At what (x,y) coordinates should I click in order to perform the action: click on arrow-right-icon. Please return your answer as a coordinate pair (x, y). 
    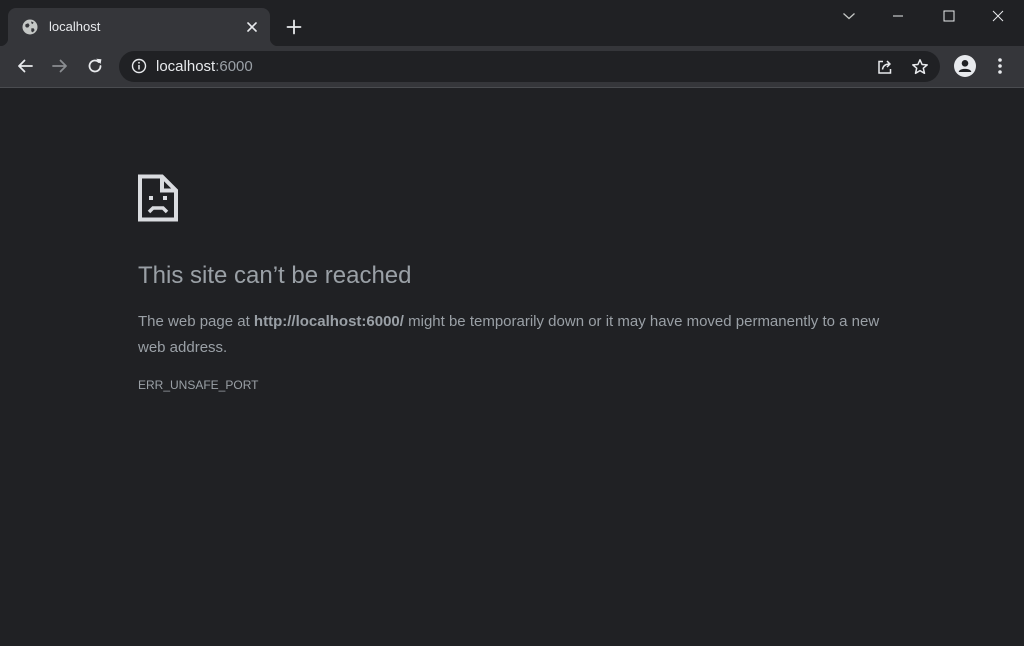
    Looking at the image, I should click on (59, 66).